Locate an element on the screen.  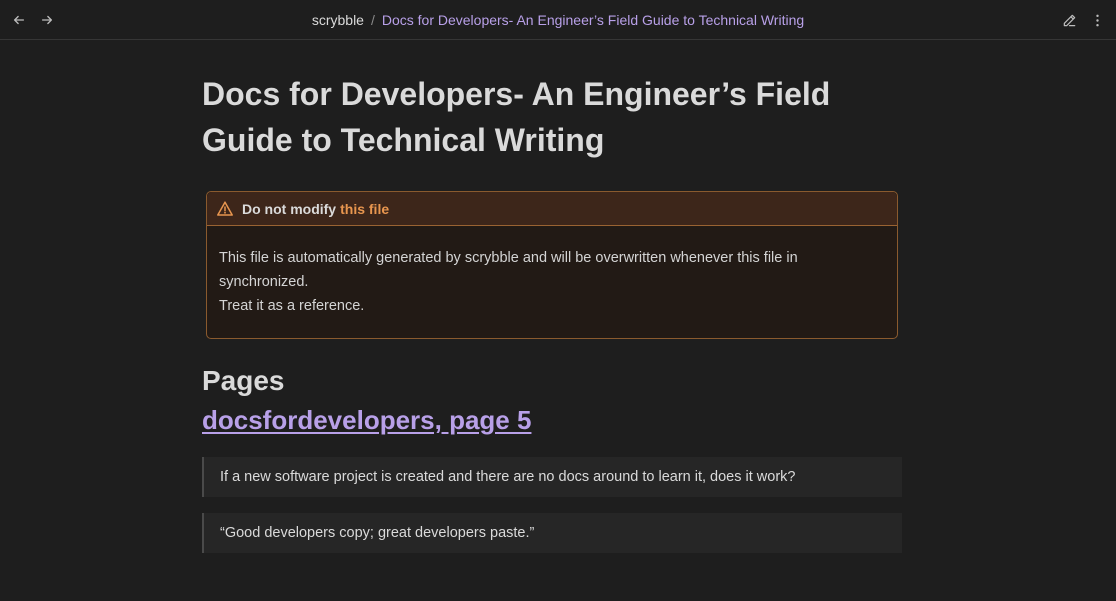
more-options-button is located at coordinates (1097, 20).